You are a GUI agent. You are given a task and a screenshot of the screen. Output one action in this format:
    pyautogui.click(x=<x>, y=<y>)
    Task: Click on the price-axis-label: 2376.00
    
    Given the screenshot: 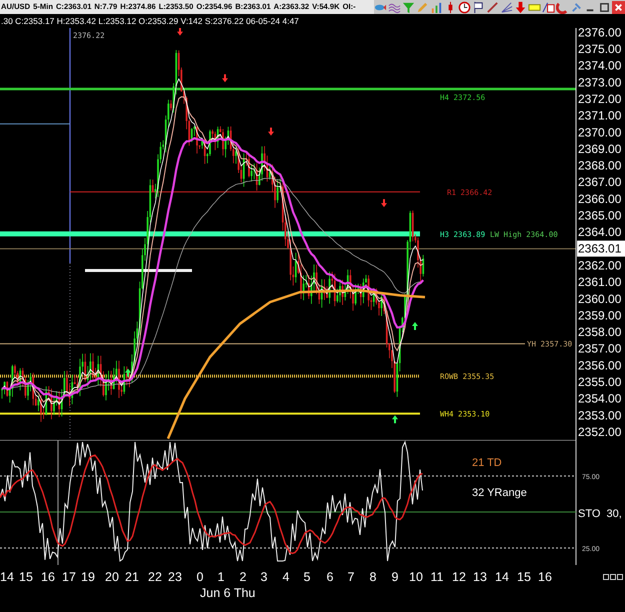 What is the action you would take?
    pyautogui.click(x=600, y=34)
    